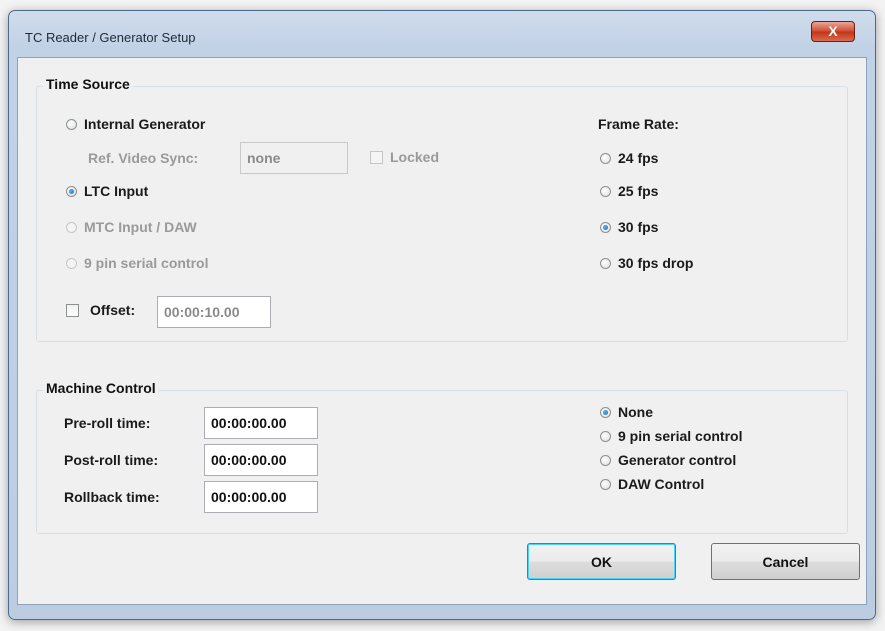  I want to click on frame-rate-24-radio: 24 fps, so click(629, 158).